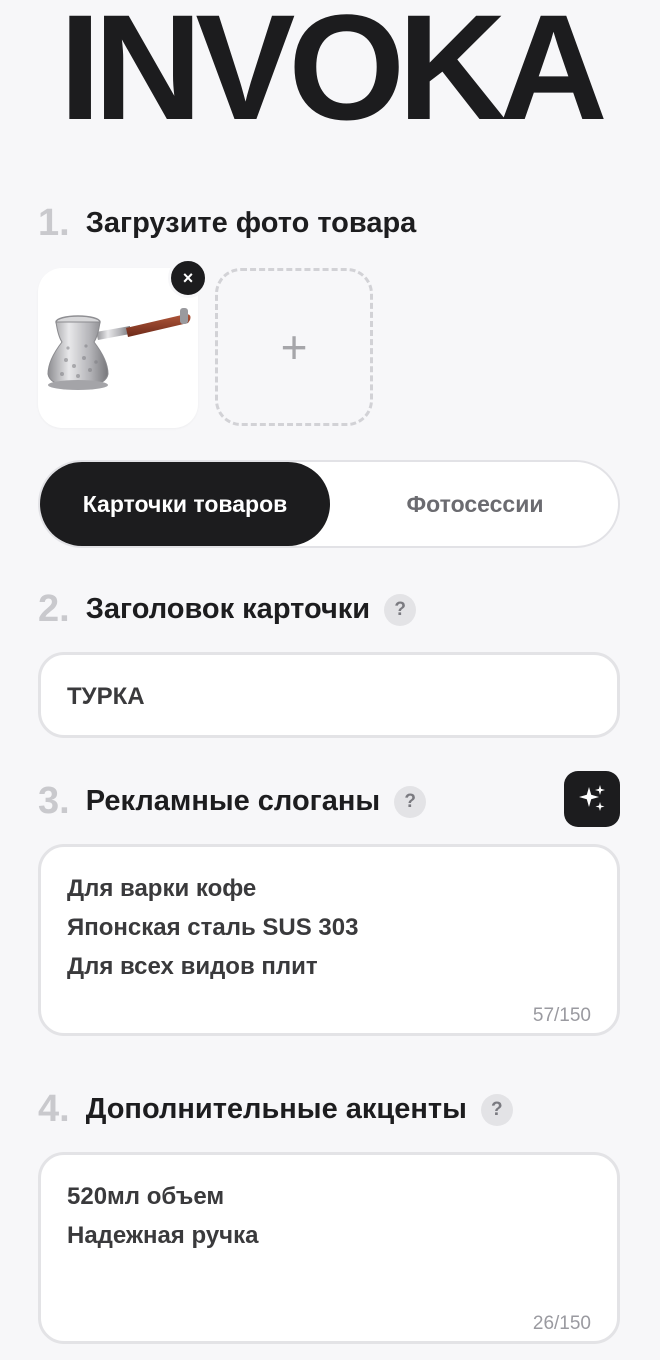 This screenshot has height=1360, width=660. I want to click on step-number: 3., so click(54, 801).